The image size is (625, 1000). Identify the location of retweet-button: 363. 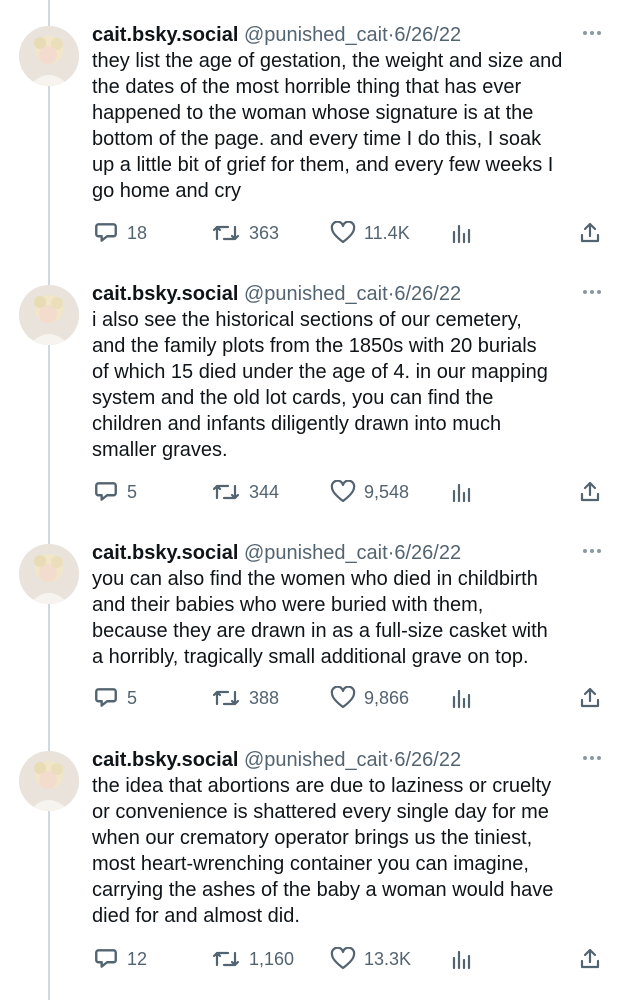
(245, 233).